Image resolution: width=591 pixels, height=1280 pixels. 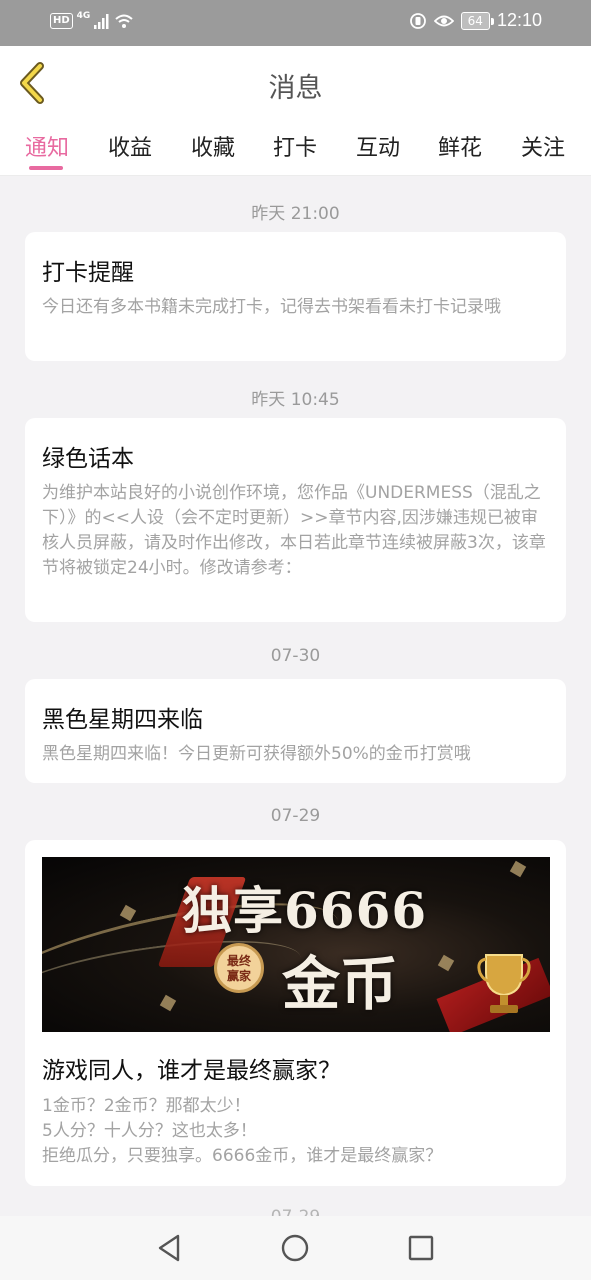 I want to click on eye-comfort-icon, so click(x=443, y=20).